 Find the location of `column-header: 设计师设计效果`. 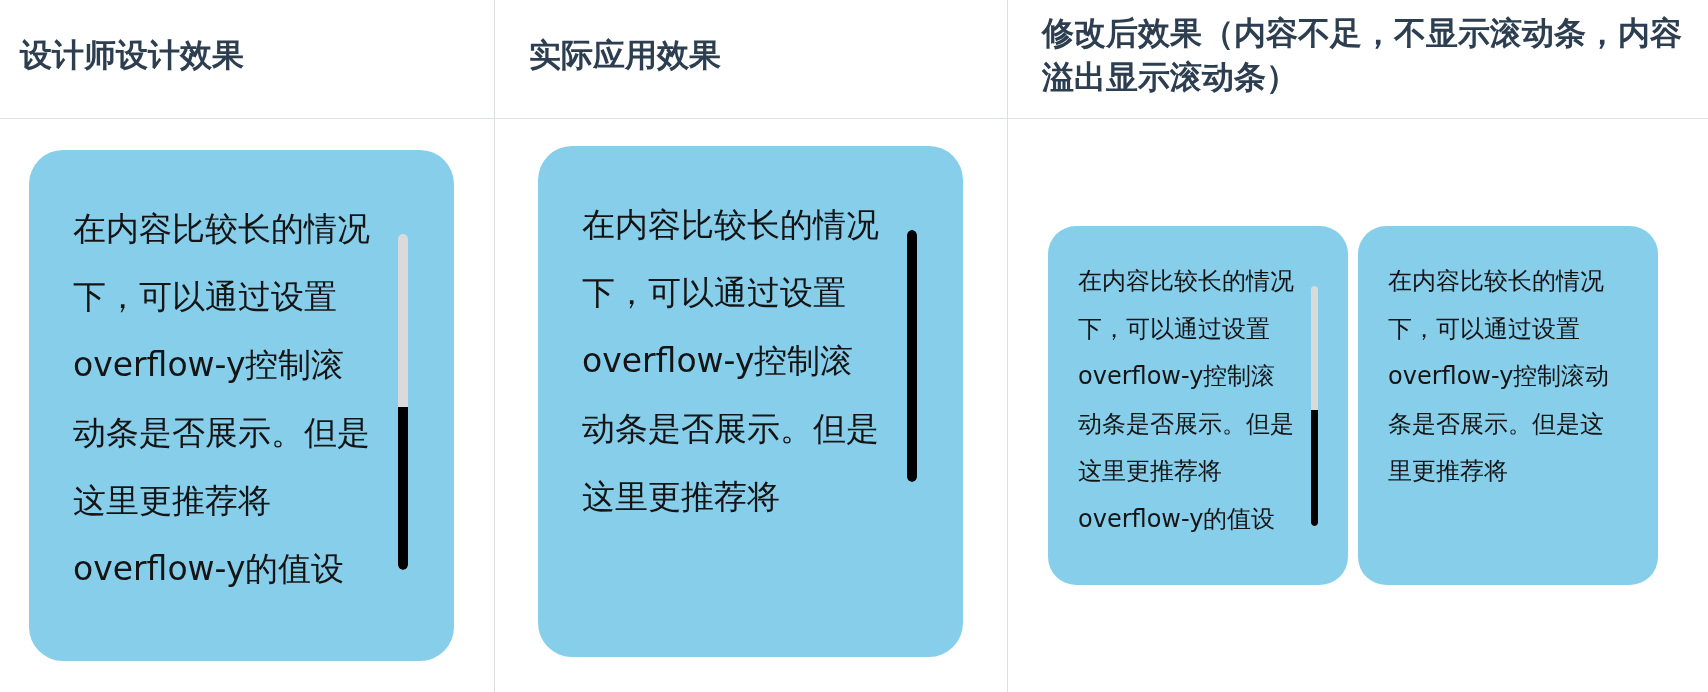

column-header: 设计师设计效果 is located at coordinates (247, 59).